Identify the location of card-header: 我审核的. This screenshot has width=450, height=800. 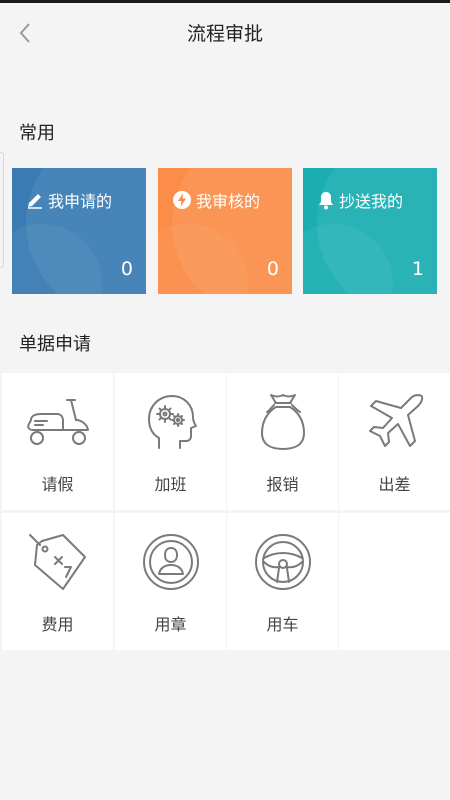
(216, 200).